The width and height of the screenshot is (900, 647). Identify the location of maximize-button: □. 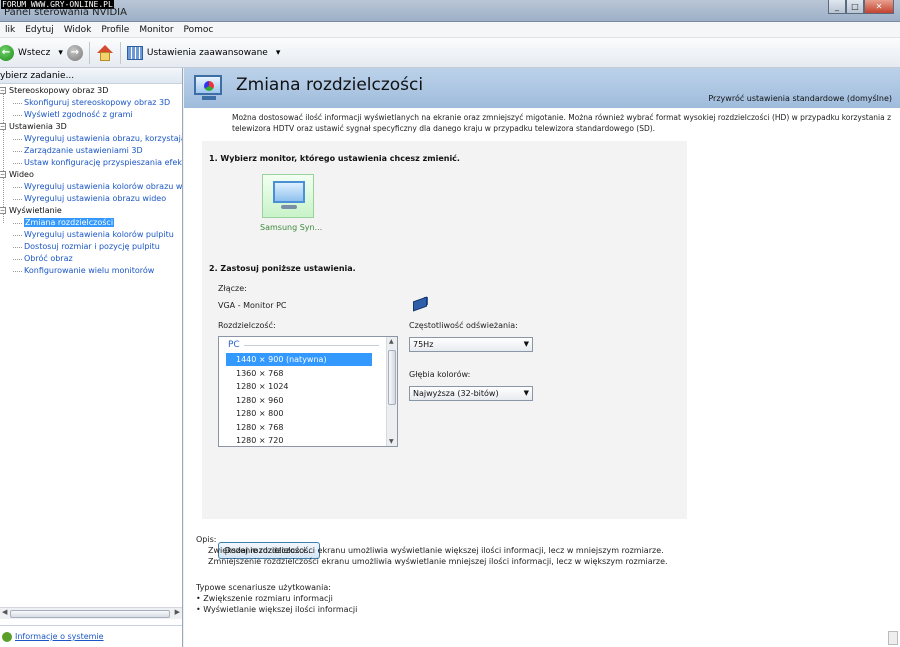
(855, 7).